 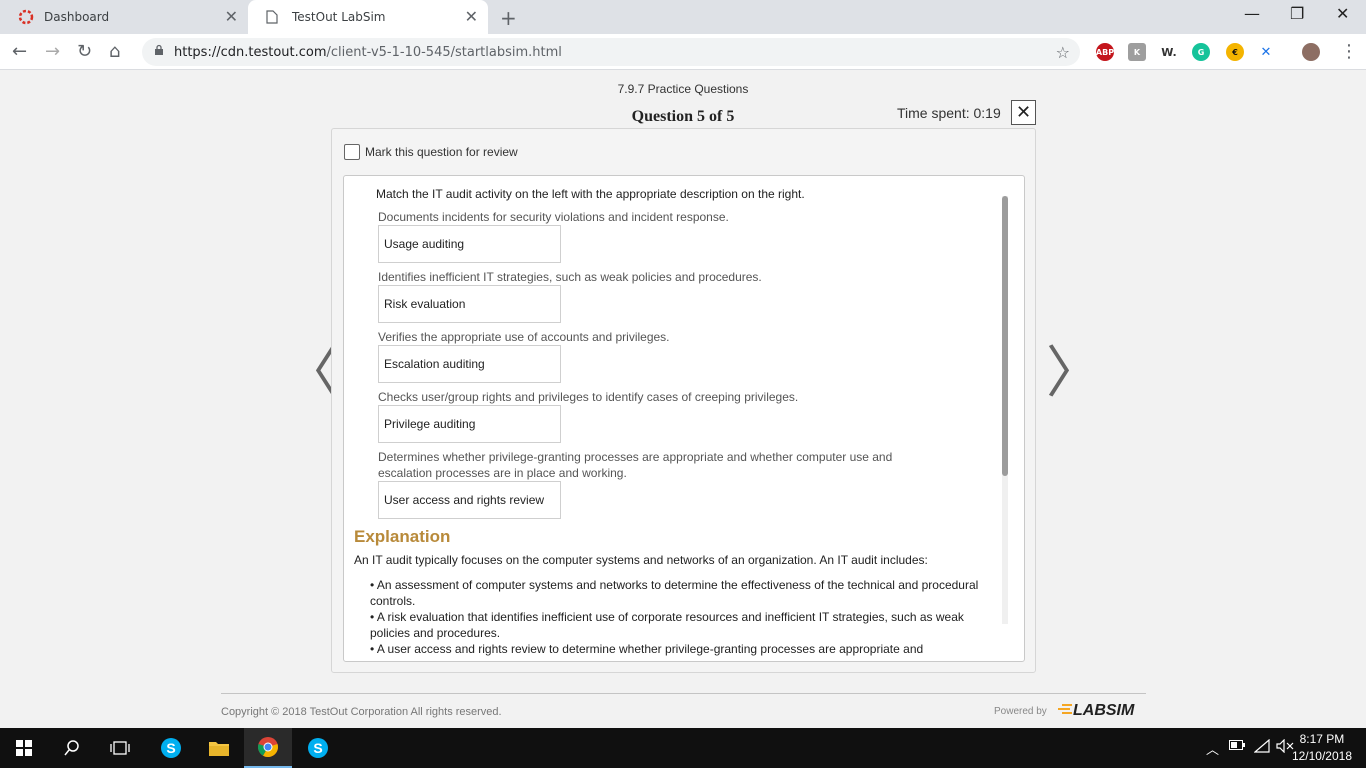 I want to click on match-answer-box: Risk evaluation, so click(x=469, y=304).